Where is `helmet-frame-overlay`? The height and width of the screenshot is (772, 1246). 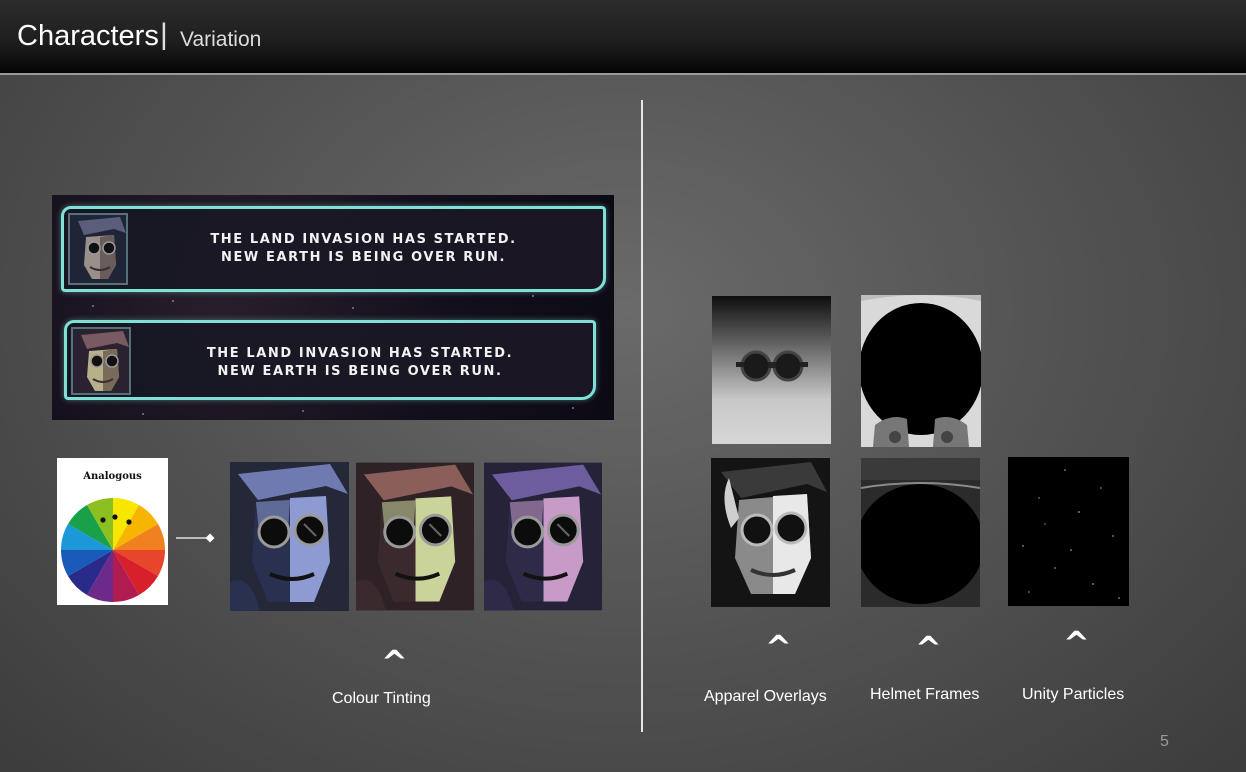 helmet-frame-overlay is located at coordinates (921, 371).